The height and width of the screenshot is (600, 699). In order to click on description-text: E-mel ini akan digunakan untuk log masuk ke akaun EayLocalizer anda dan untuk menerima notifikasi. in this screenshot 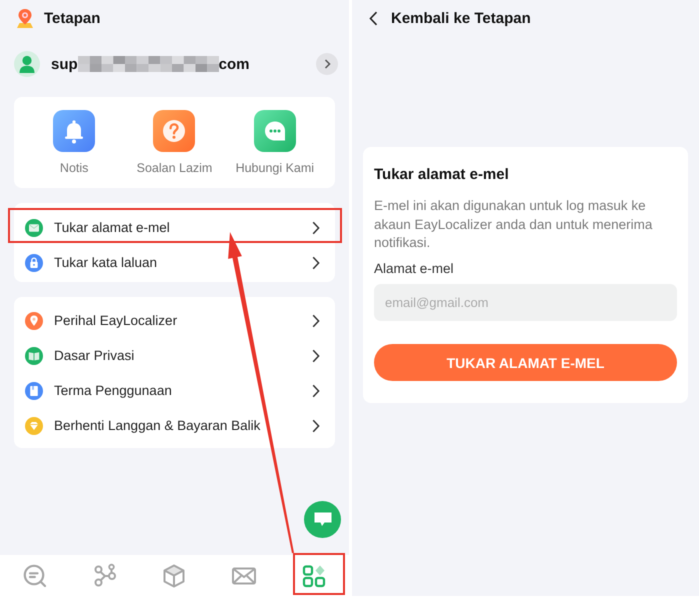, I will do `click(514, 224)`.